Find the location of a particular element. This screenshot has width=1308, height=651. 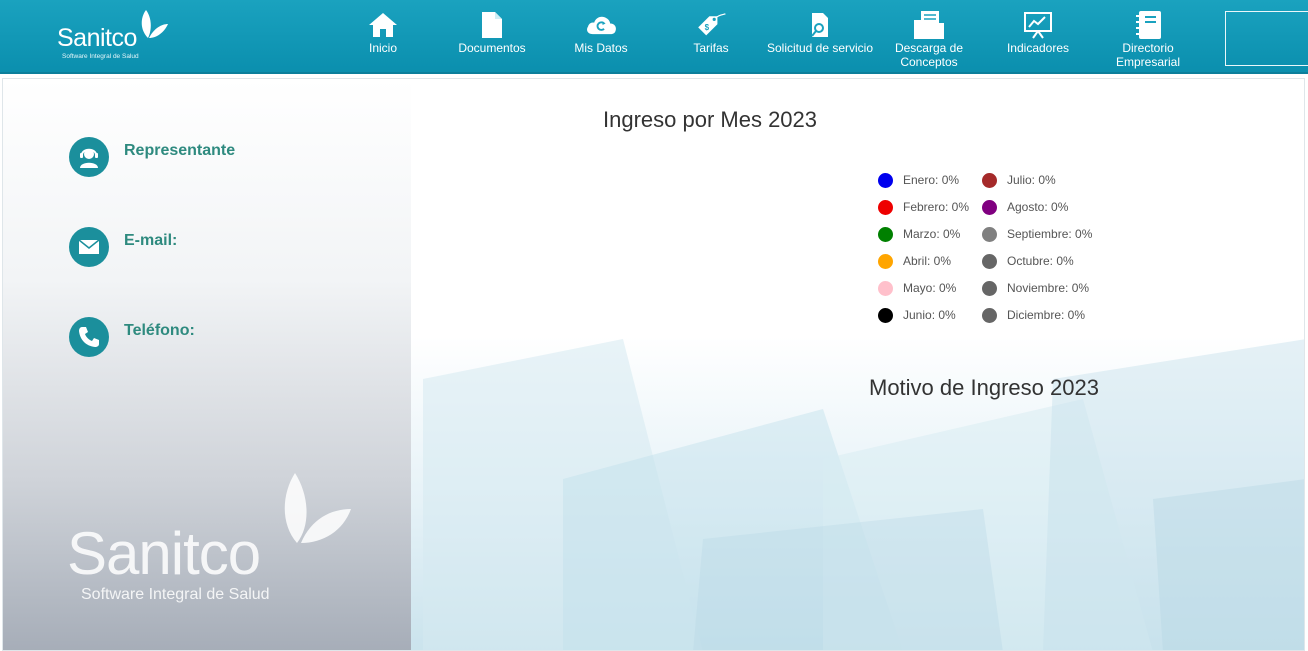

legend-item: Abril: 0% is located at coordinates (914, 261).